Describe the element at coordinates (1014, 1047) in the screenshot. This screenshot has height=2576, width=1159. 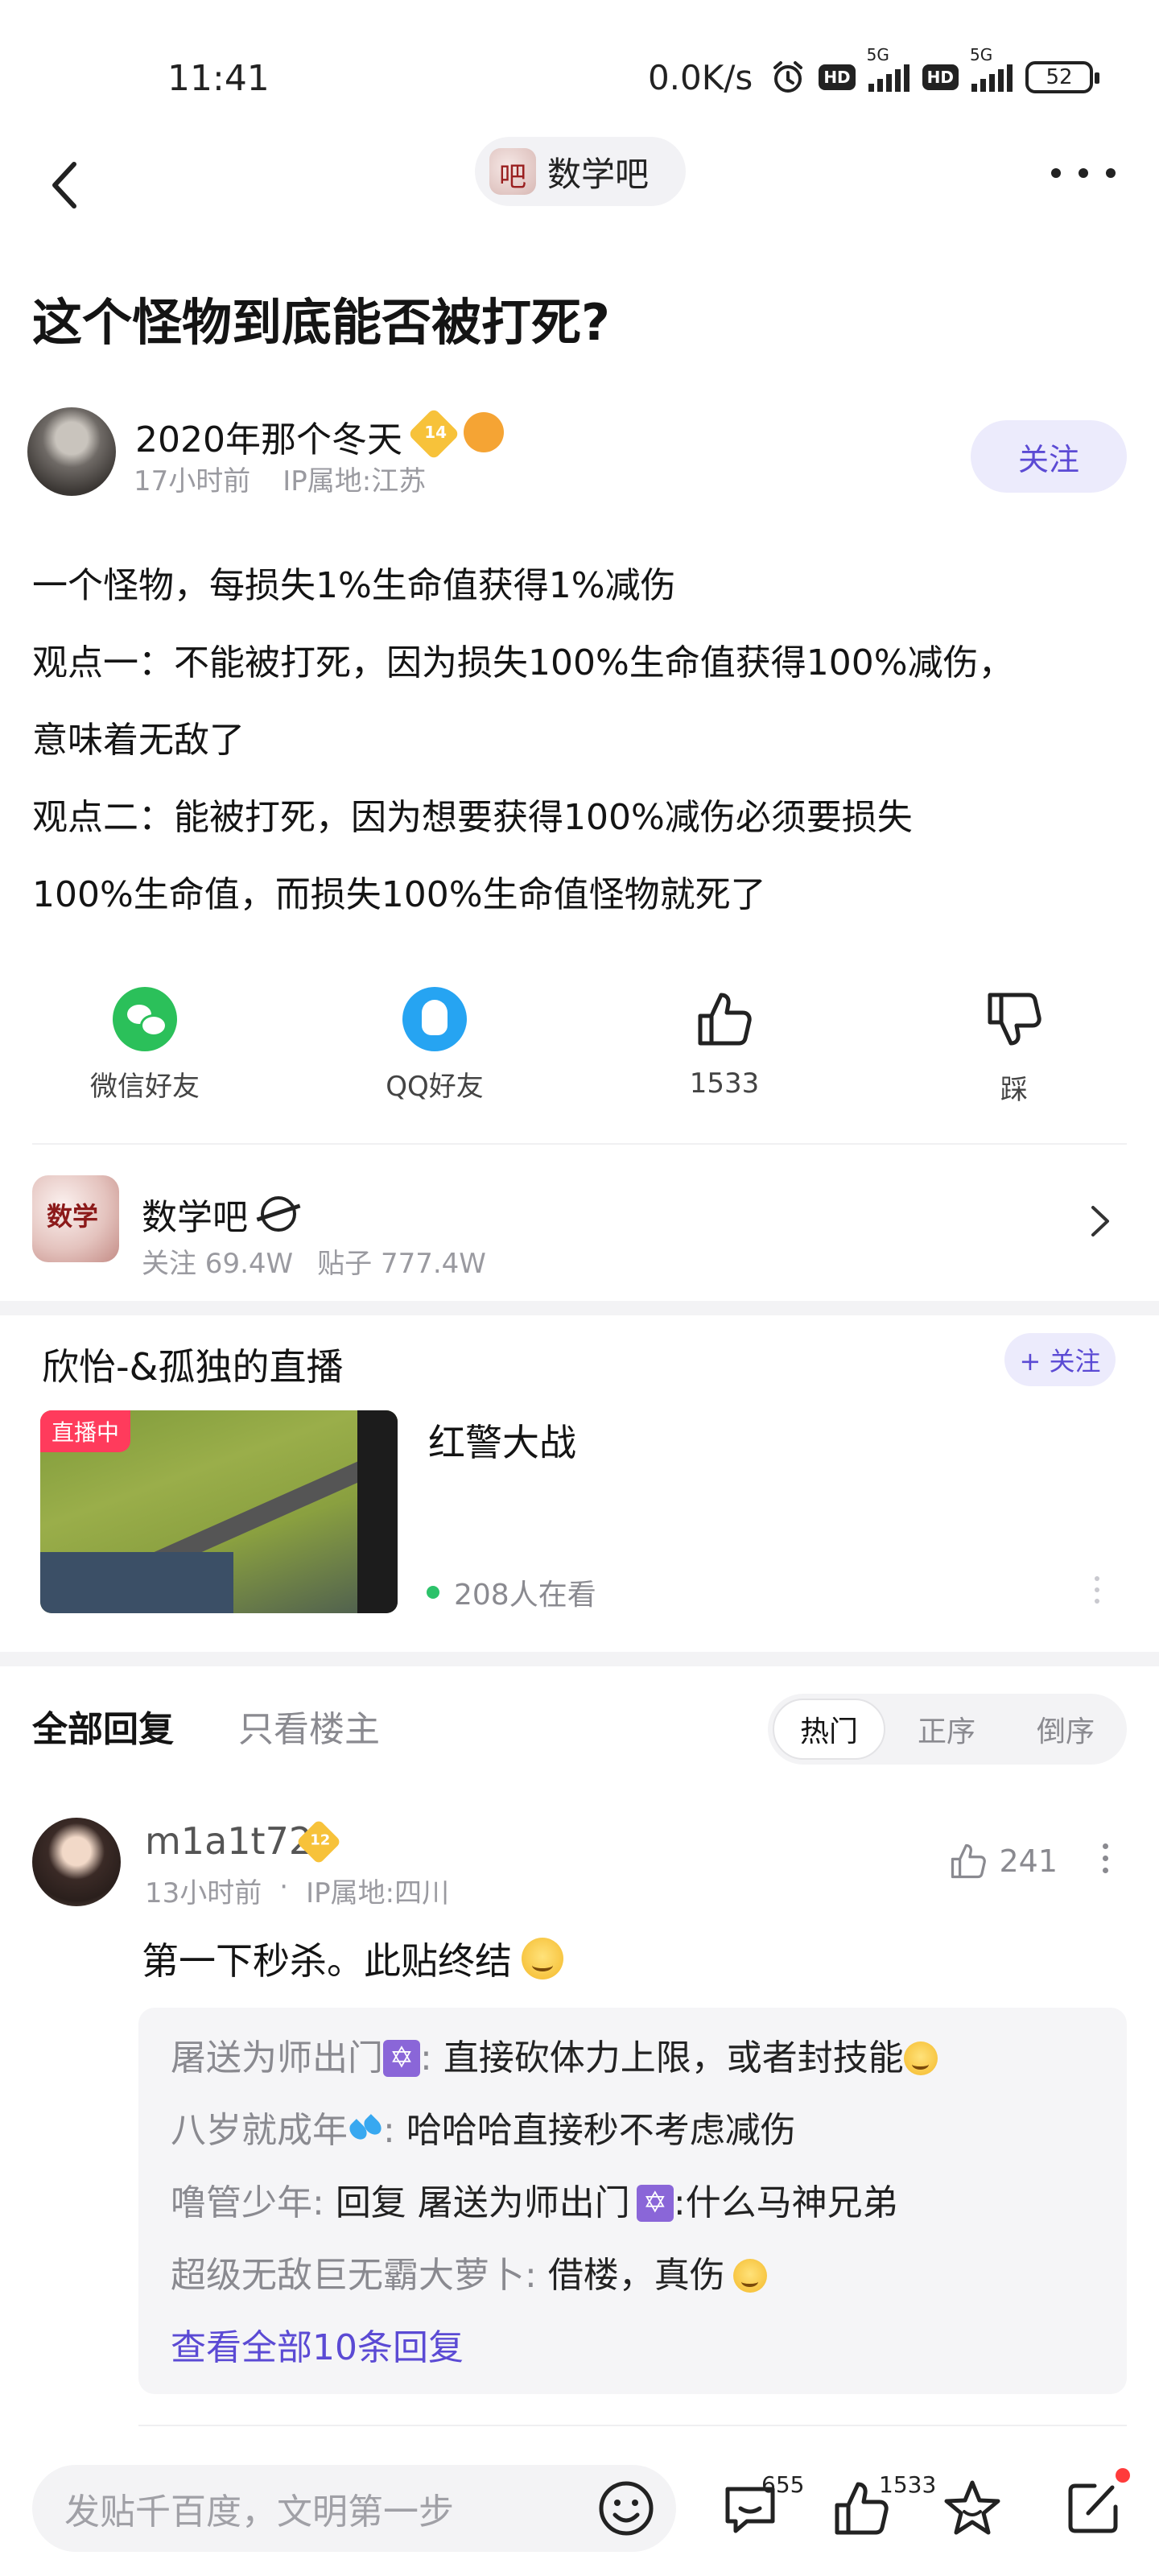
I see `dislike-button: 踩` at that location.